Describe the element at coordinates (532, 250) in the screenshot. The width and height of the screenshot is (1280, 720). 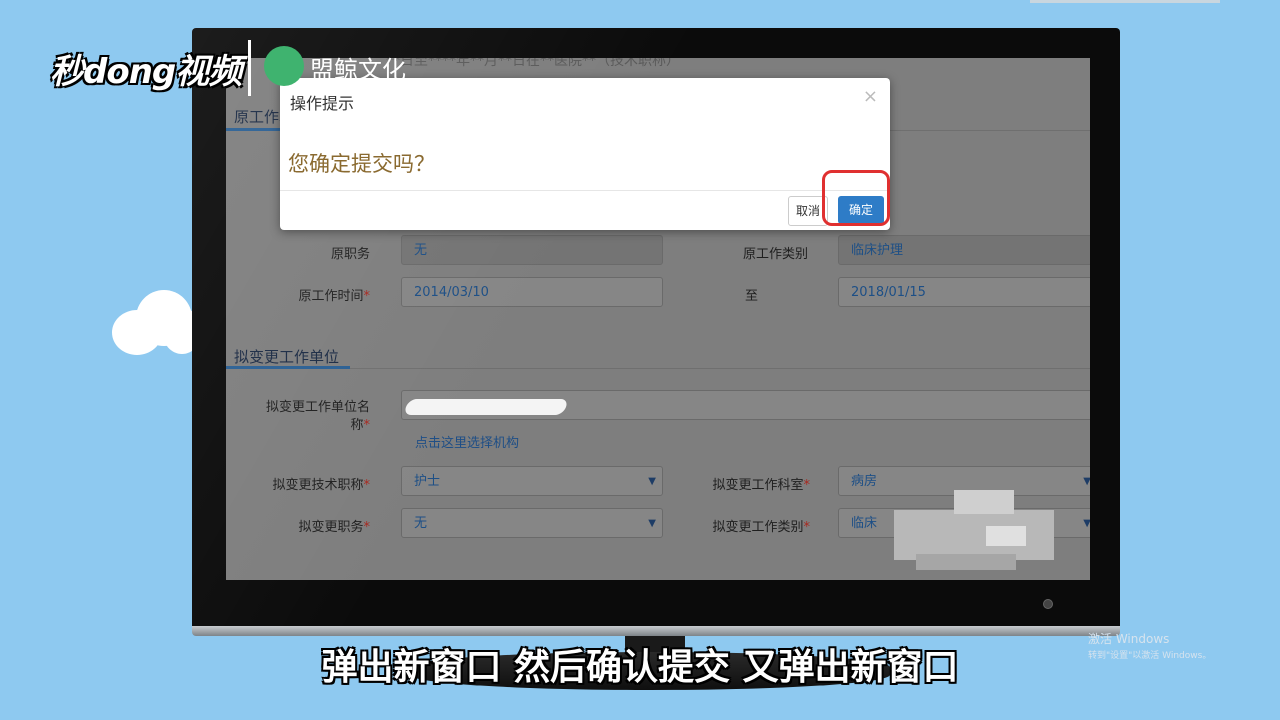
I see `orig-position-field: 无` at that location.